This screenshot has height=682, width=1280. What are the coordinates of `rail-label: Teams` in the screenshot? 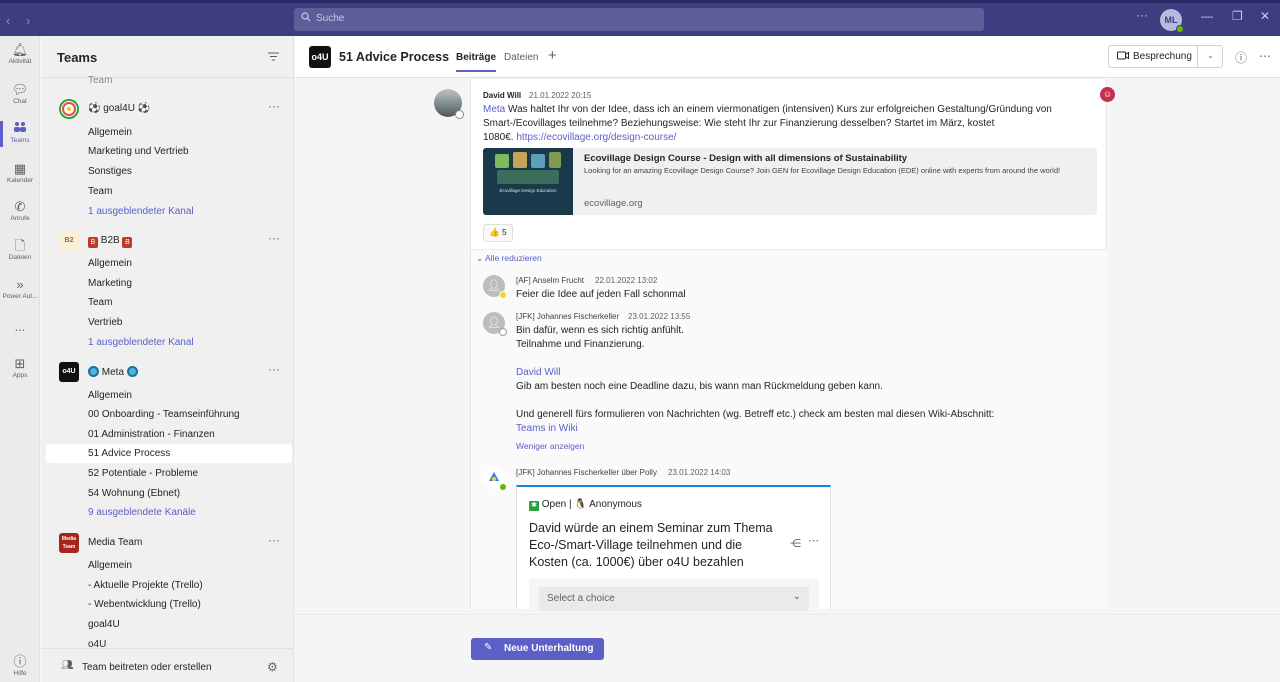 It's located at (20, 140).